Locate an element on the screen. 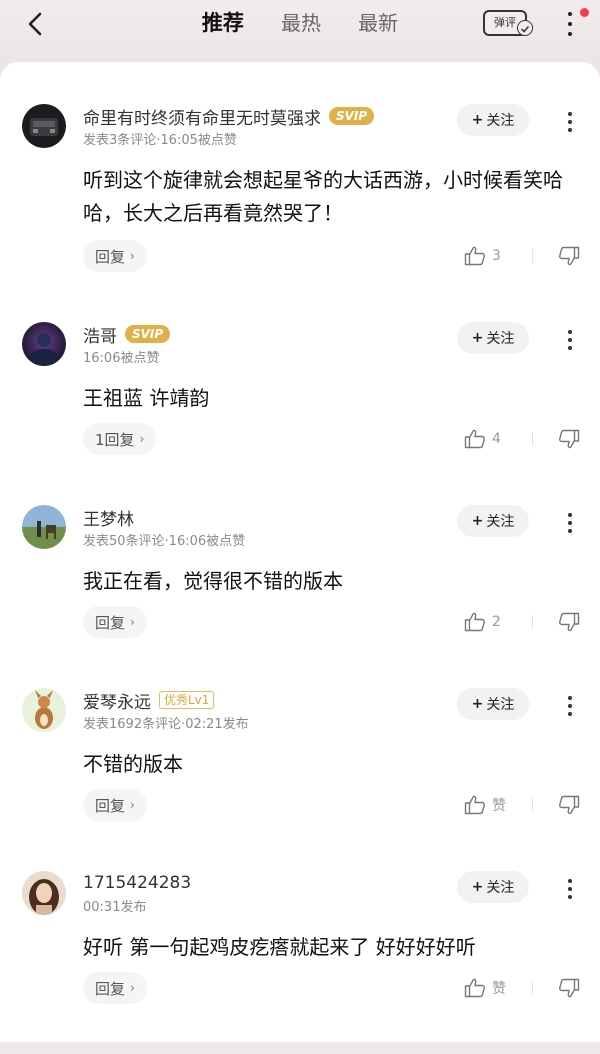 Image resolution: width=600 pixels, height=1054 pixels. comment-meta: 00:31发布 is located at coordinates (115, 907).